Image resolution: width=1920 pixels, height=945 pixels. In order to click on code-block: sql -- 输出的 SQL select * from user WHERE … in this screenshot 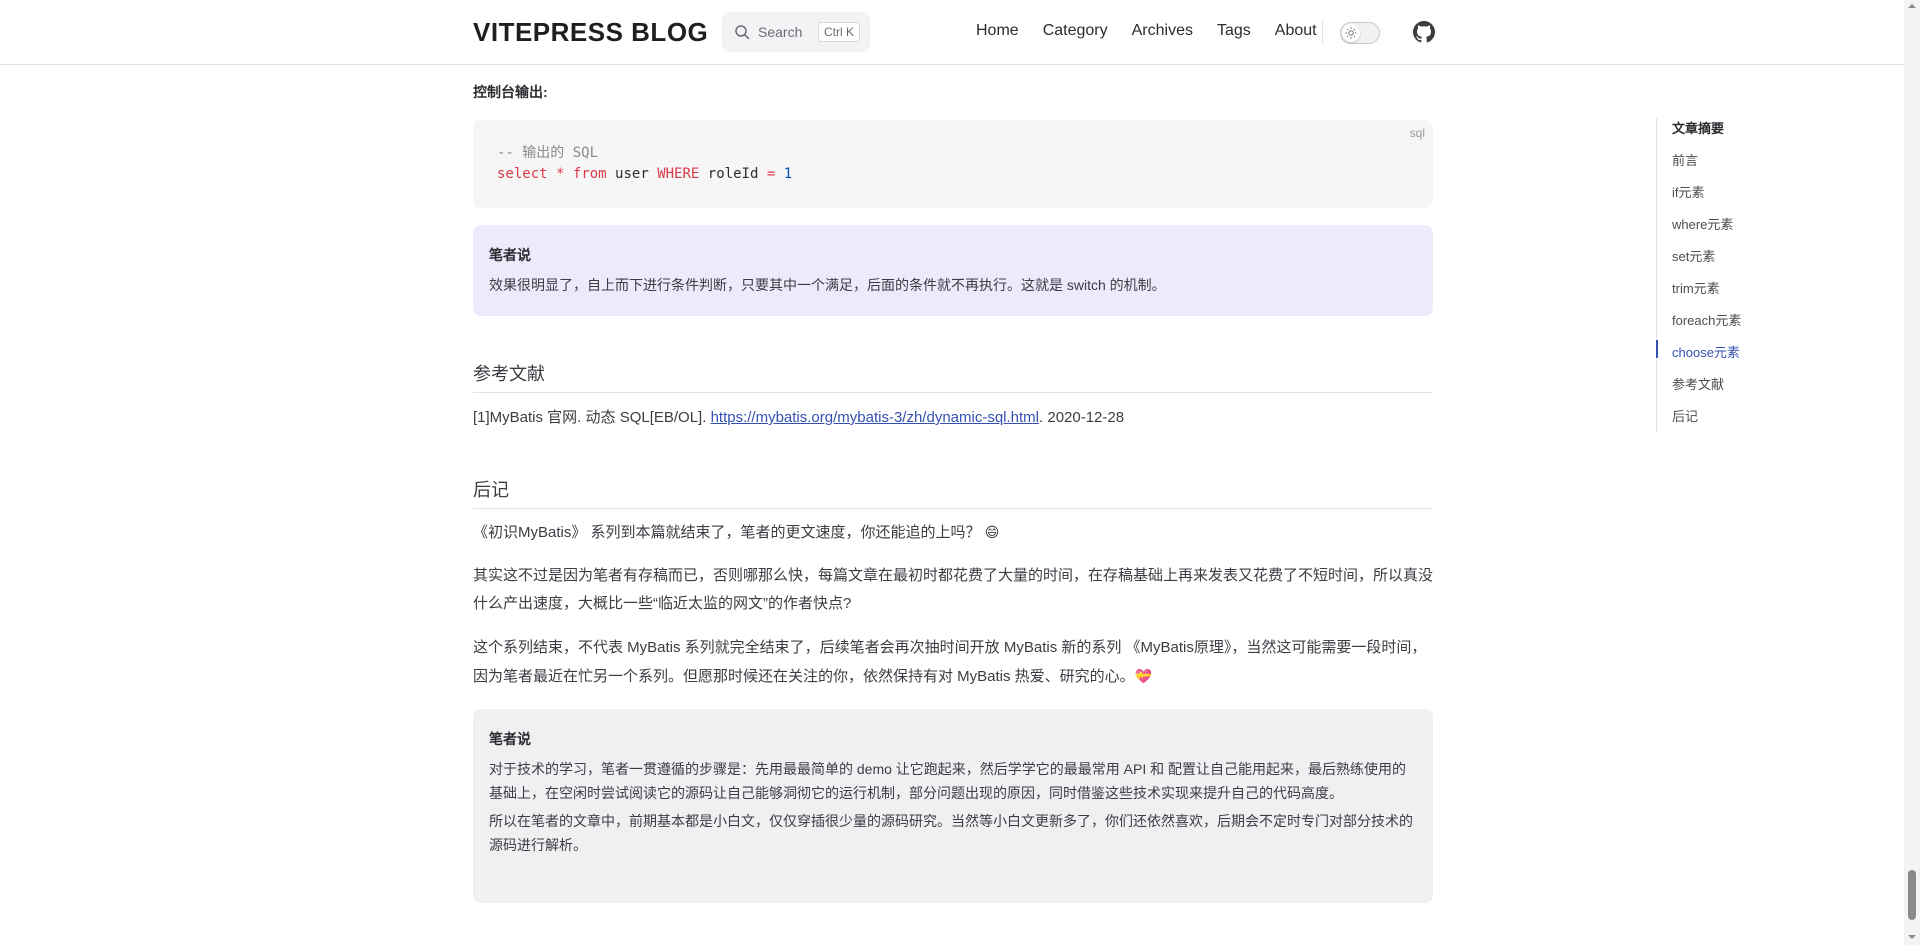, I will do `click(953, 164)`.